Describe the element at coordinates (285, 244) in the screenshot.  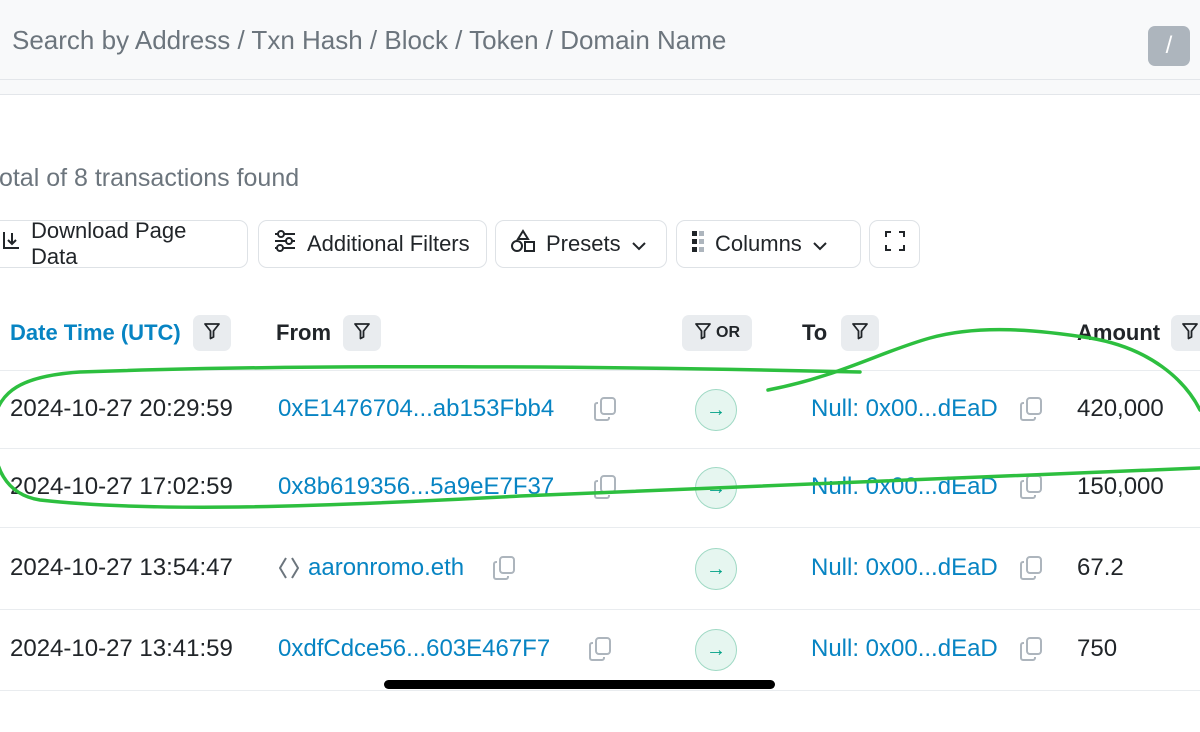
I see `sliders-icon` at that location.